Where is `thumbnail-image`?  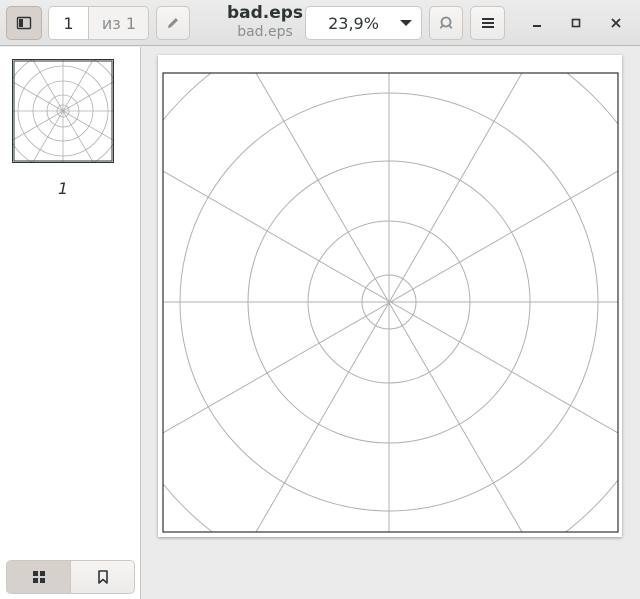
thumbnail-image is located at coordinates (63, 111).